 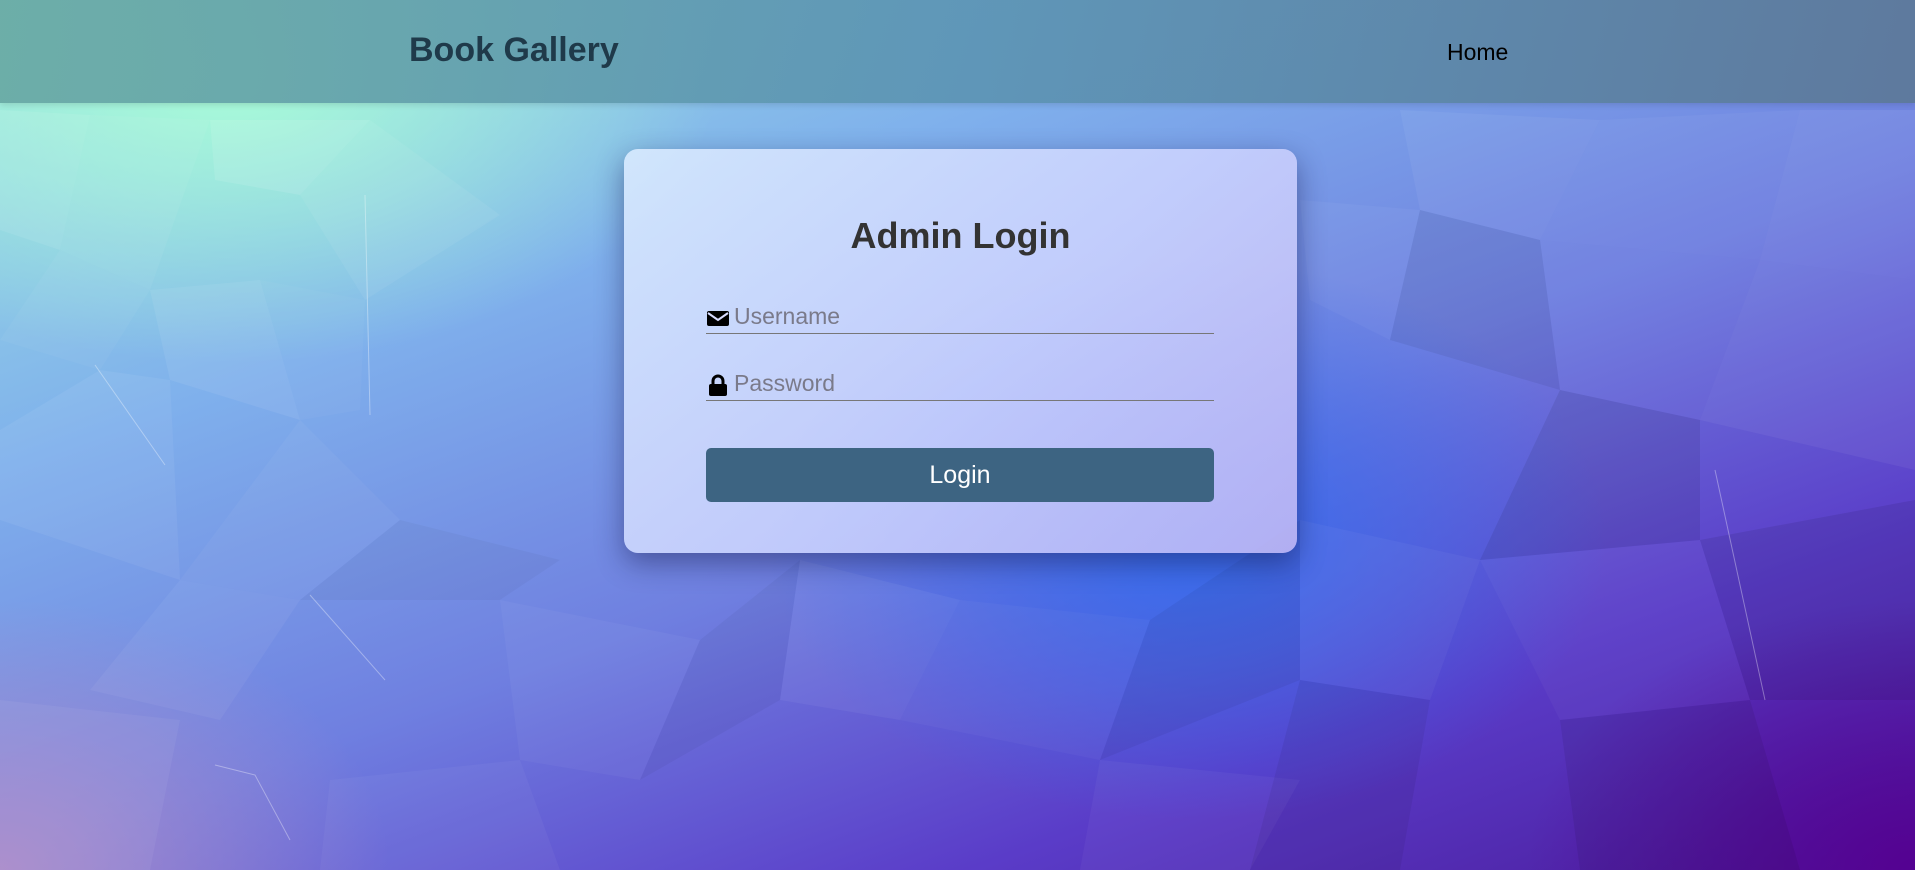 What do you see at coordinates (718, 318) in the screenshot?
I see `envelope-icon` at bounding box center [718, 318].